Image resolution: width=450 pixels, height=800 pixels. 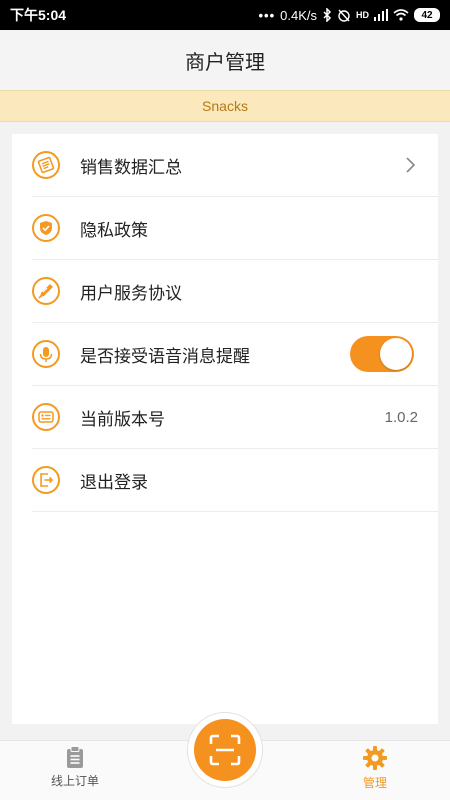 What do you see at coordinates (327, 15) in the screenshot?
I see `bluetooth-icon` at bounding box center [327, 15].